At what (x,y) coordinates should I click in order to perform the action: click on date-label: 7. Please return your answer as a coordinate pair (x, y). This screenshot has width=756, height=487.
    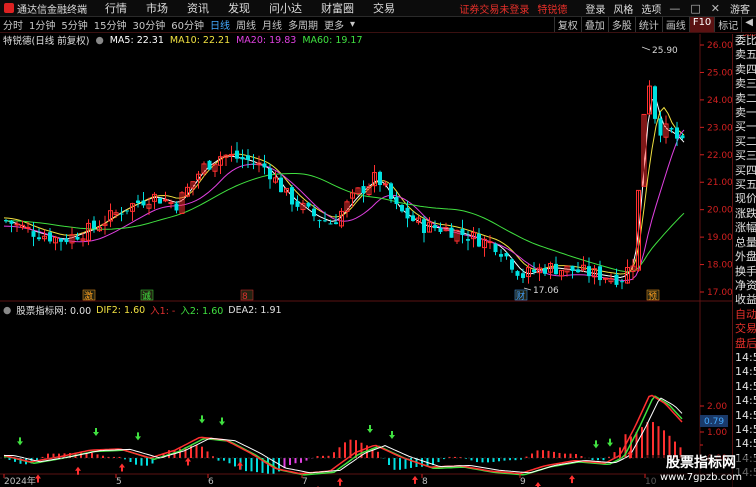
    Looking at the image, I should click on (305, 482).